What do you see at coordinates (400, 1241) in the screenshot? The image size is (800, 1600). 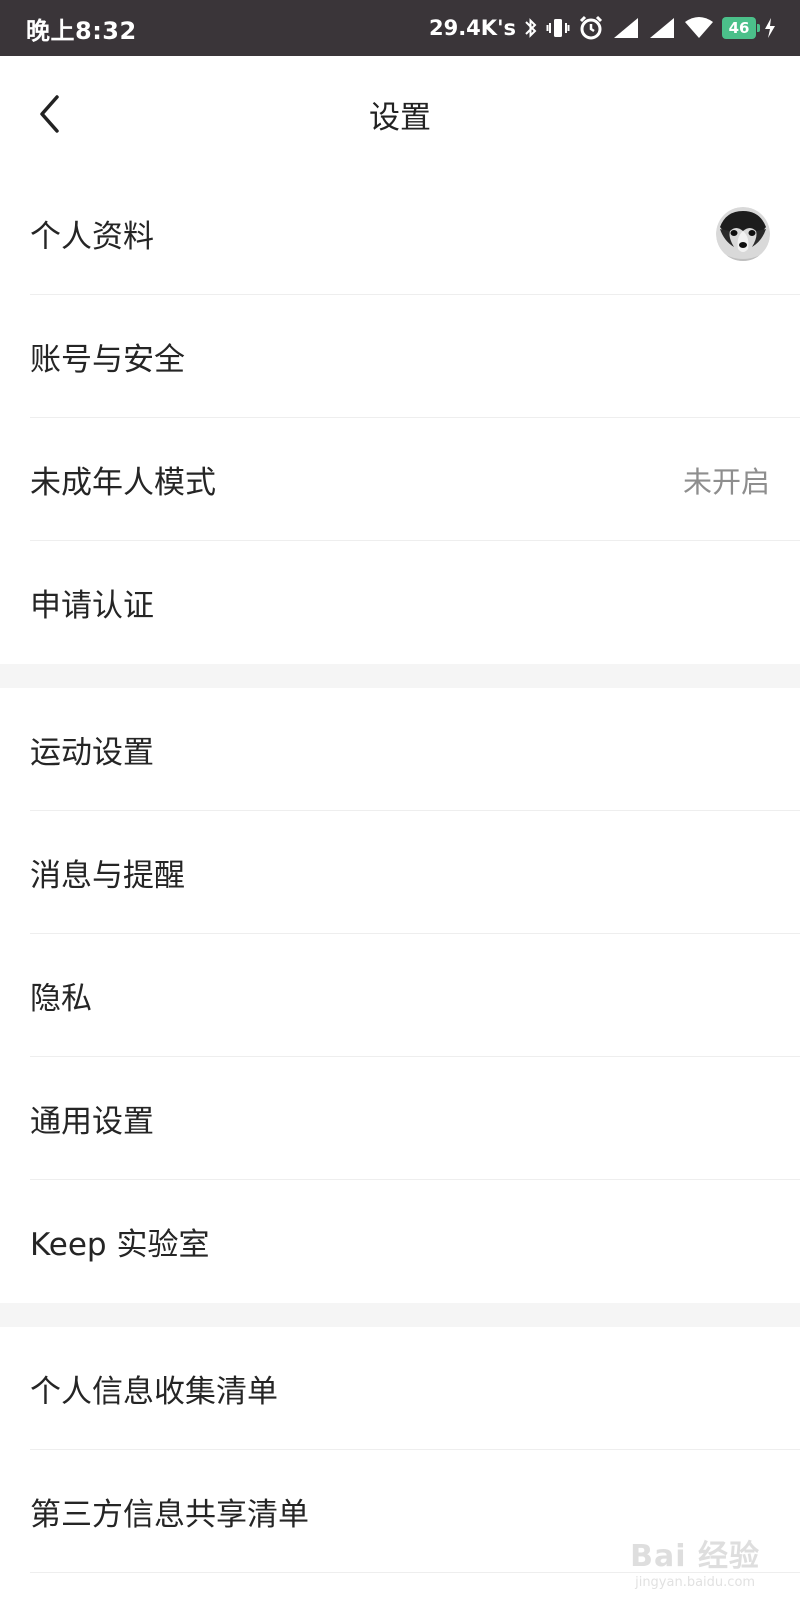 I see `settings-item-lab: Keep 实验室` at bounding box center [400, 1241].